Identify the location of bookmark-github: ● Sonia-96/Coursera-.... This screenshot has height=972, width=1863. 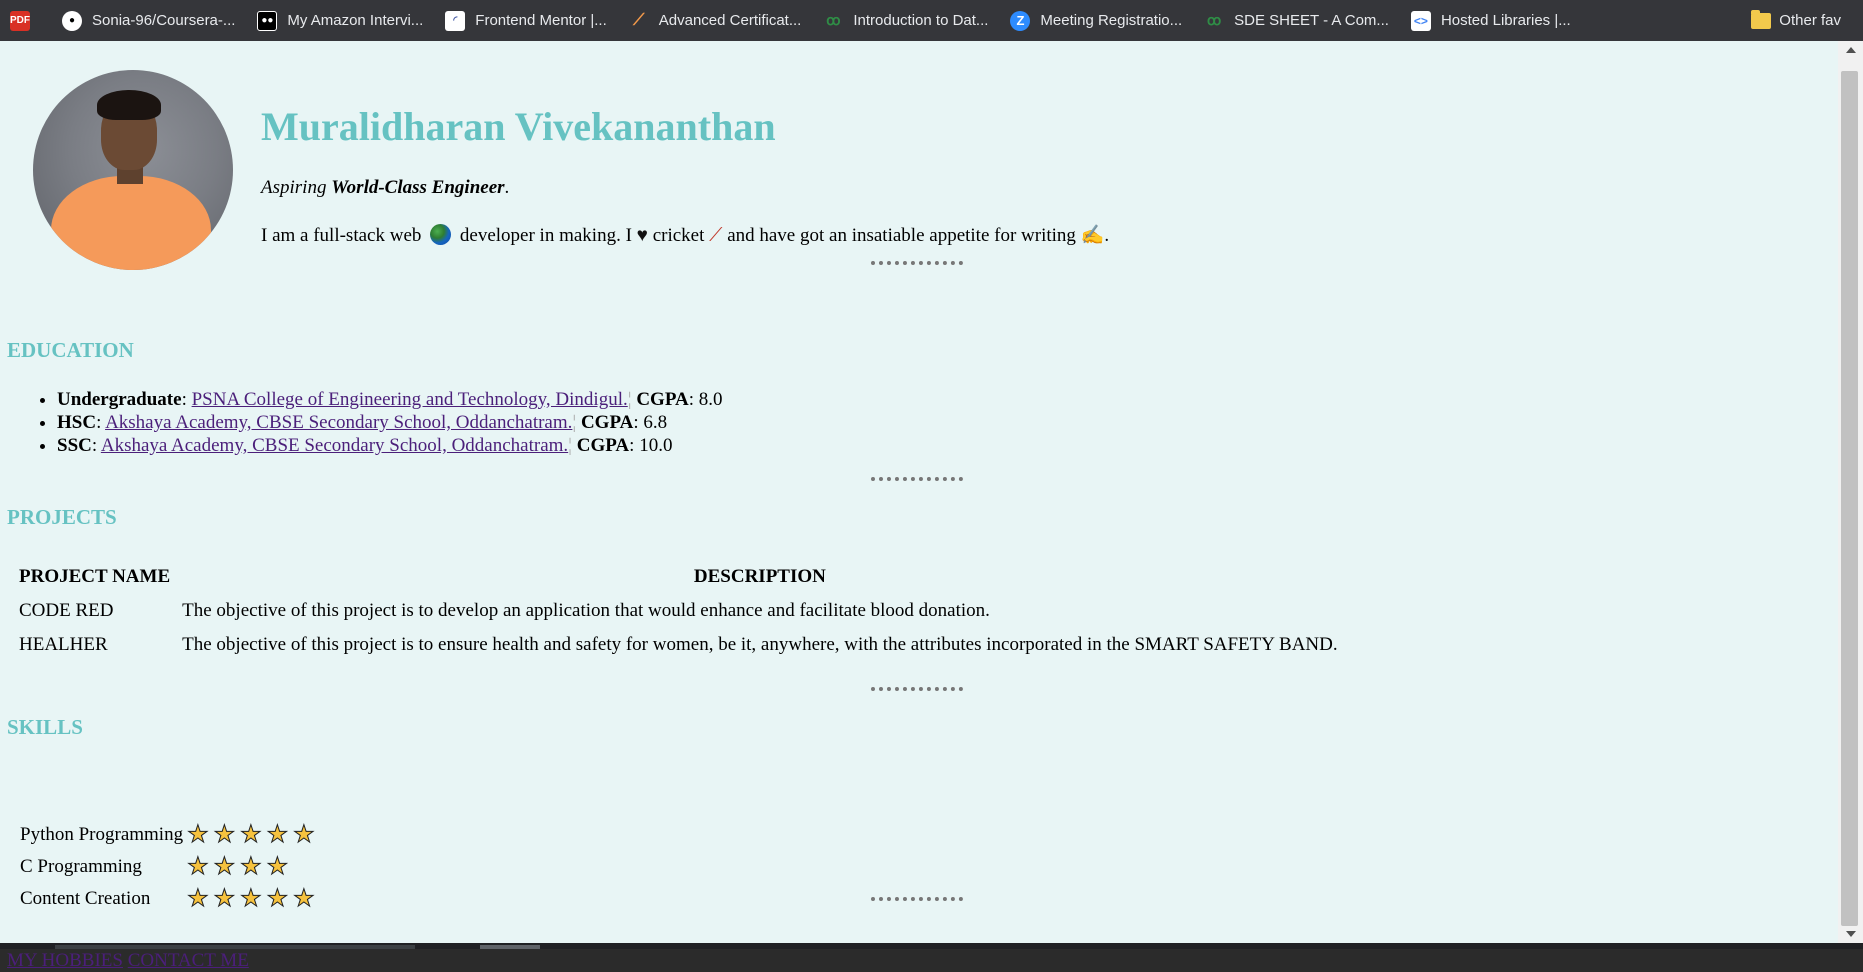
(149, 20).